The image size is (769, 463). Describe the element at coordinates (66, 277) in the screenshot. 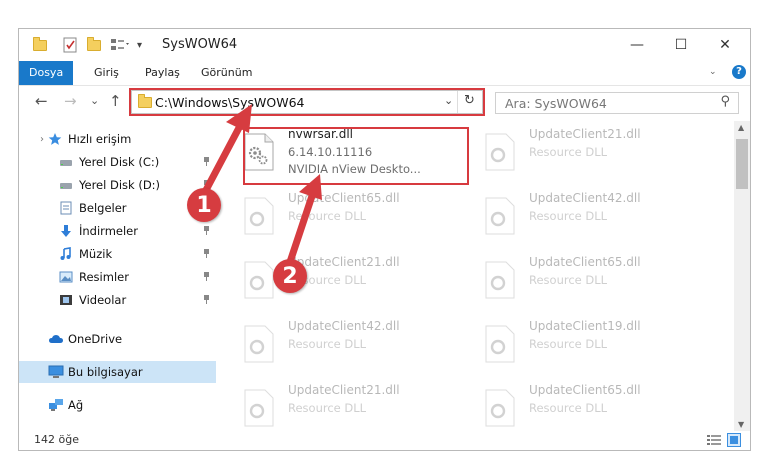

I see `pictures-icon` at that location.